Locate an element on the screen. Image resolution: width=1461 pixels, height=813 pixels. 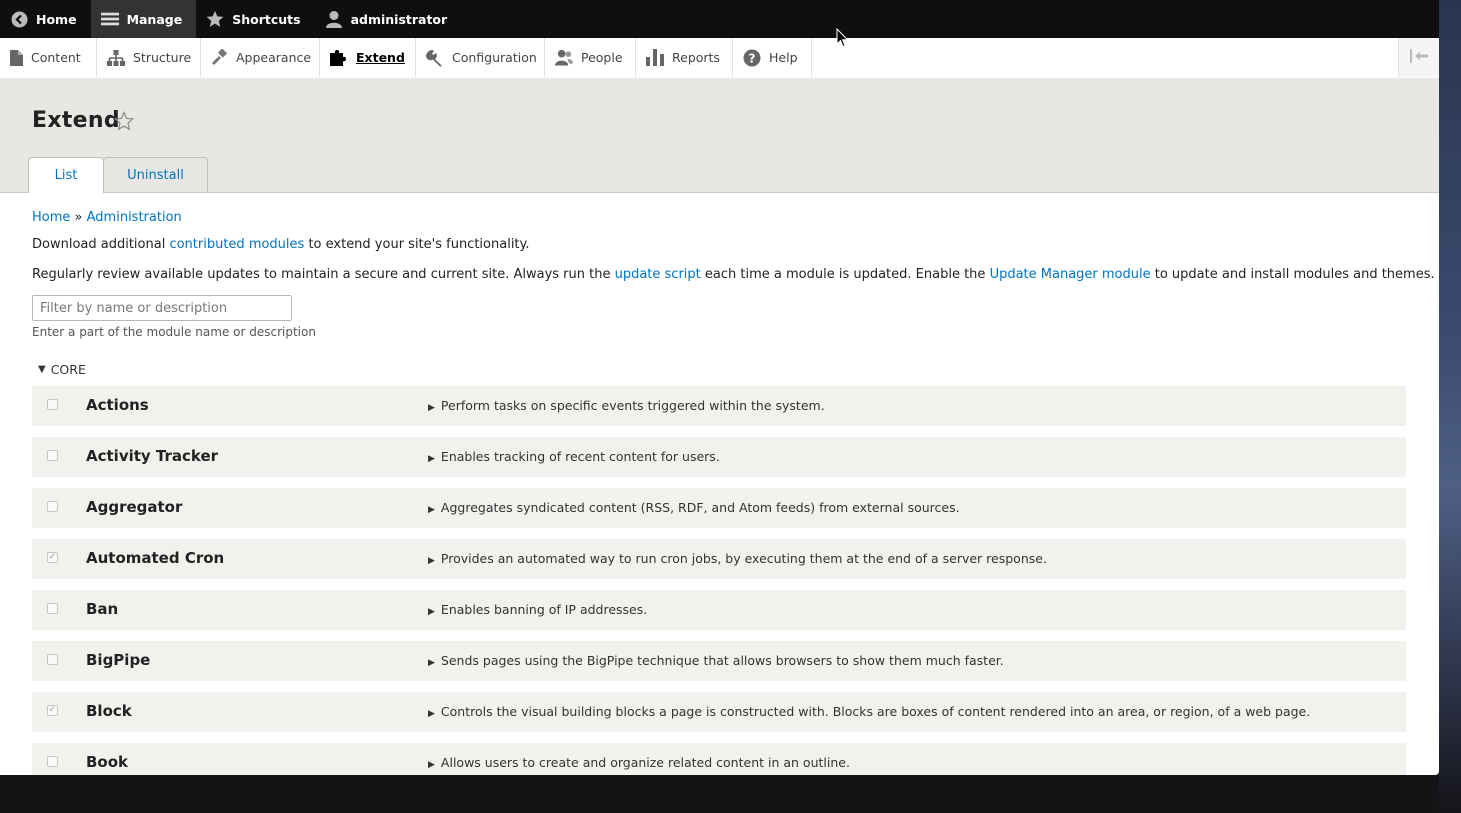
breadcrumb: Home » Administration is located at coordinates (107, 217).